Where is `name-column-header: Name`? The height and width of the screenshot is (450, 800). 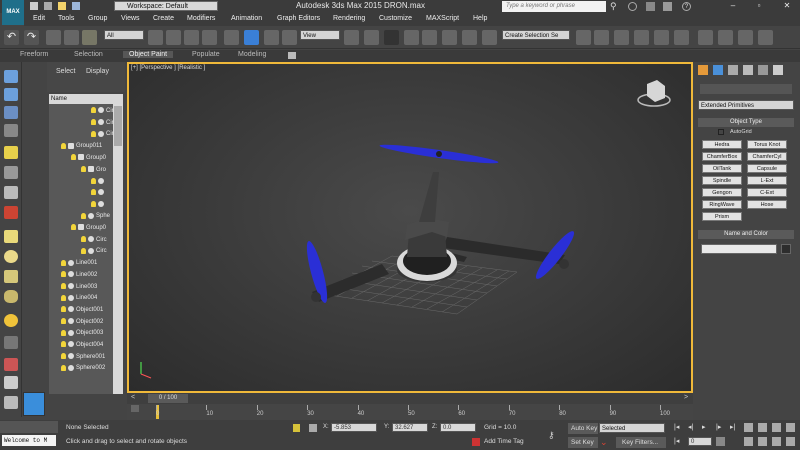
name-column-header: Name is located at coordinates (86, 99).